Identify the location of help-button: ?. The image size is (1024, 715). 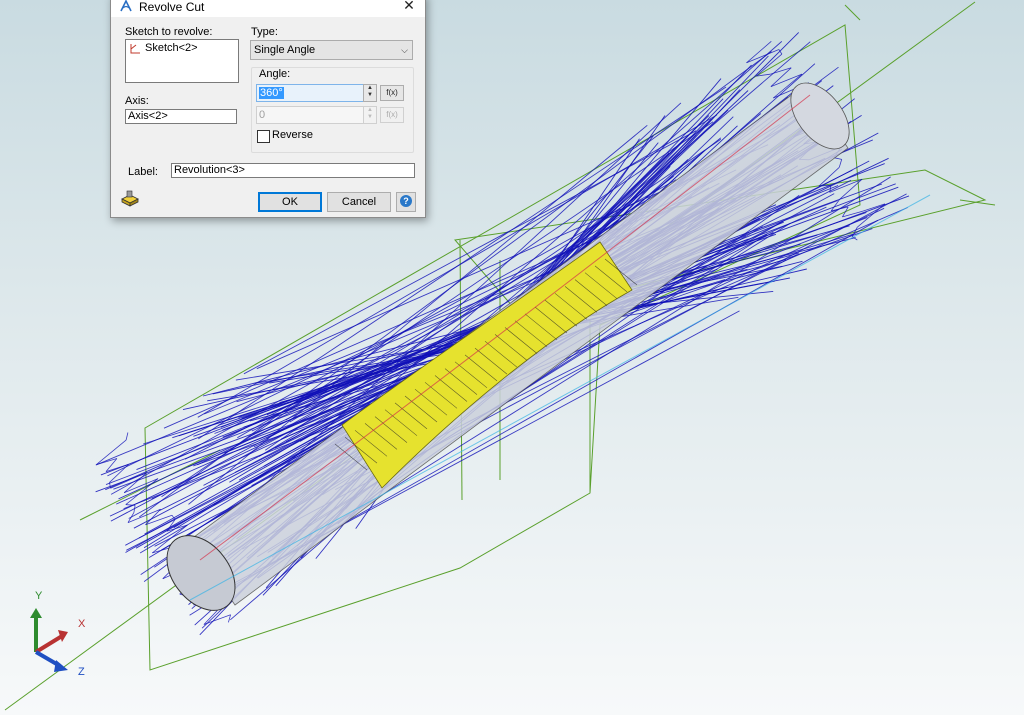
(406, 202).